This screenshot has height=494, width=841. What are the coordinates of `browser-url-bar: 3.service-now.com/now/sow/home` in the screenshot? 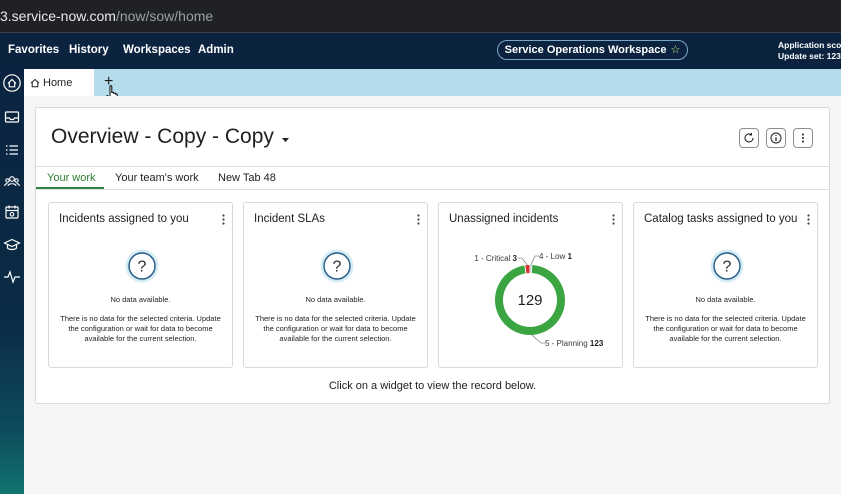 It's located at (420, 16).